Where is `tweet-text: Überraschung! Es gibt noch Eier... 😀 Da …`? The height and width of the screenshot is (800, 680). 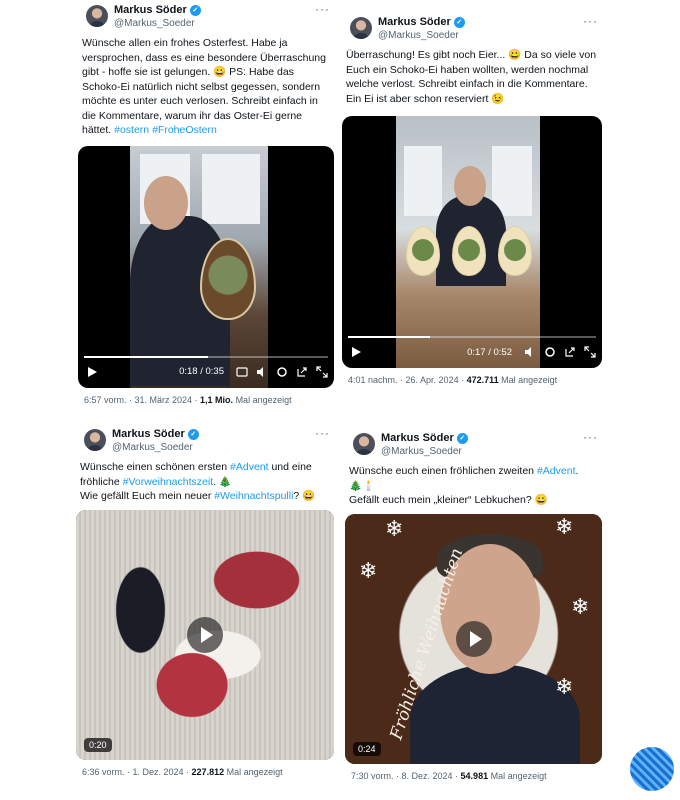 tweet-text: Überraschung! Es gibt noch Eier... 😀 Da … is located at coordinates (472, 77).